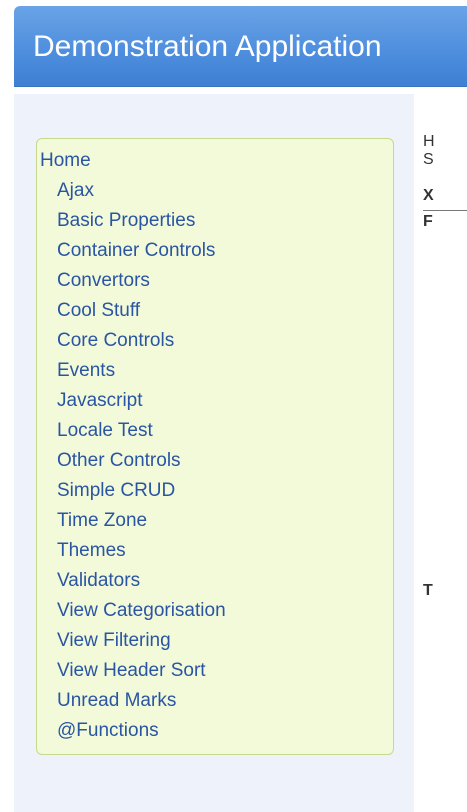 The image size is (467, 812). What do you see at coordinates (86, 371) in the screenshot?
I see `nav-link-events: Events` at bounding box center [86, 371].